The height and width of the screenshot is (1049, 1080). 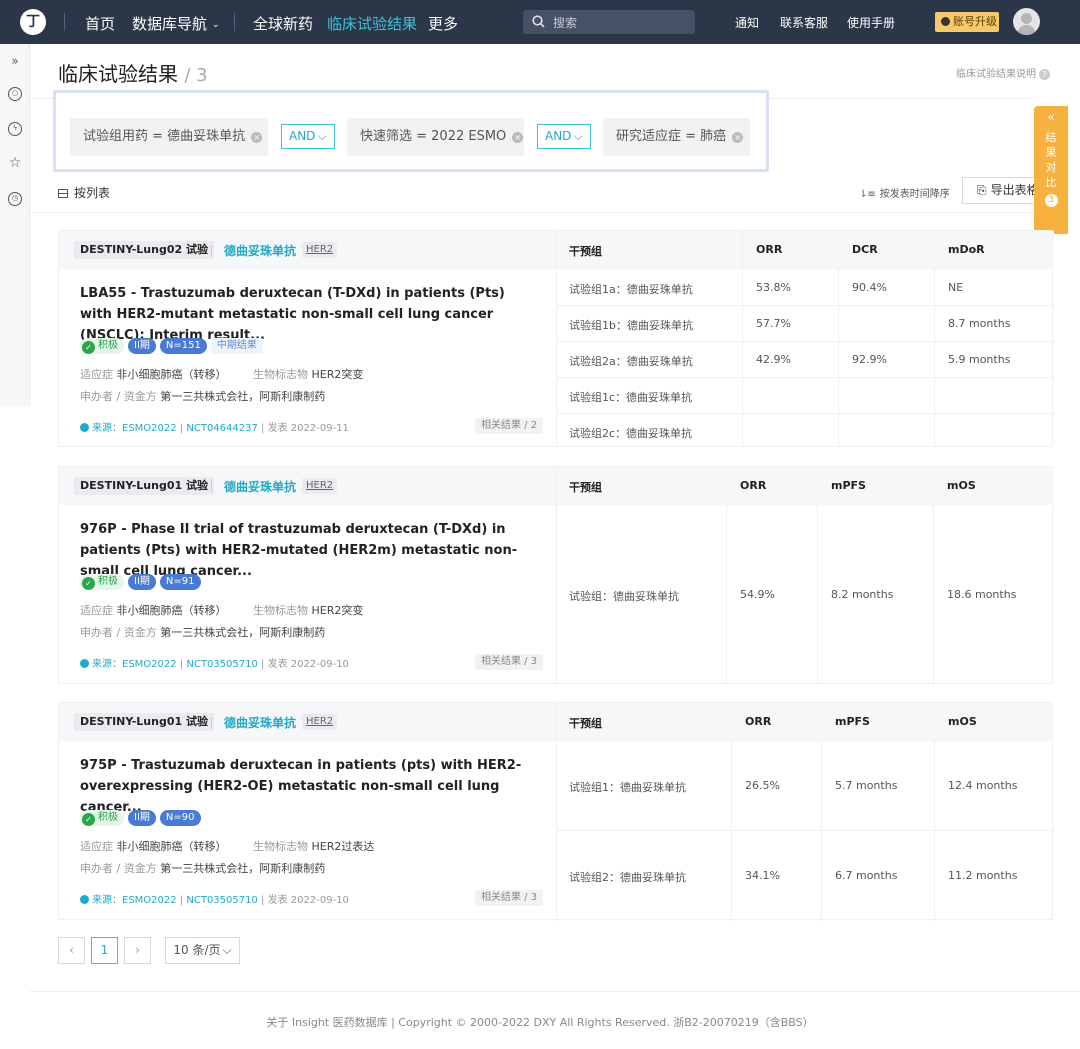 I want to click on nav-global-new-drugs: 全球新药, so click(x=283, y=23).